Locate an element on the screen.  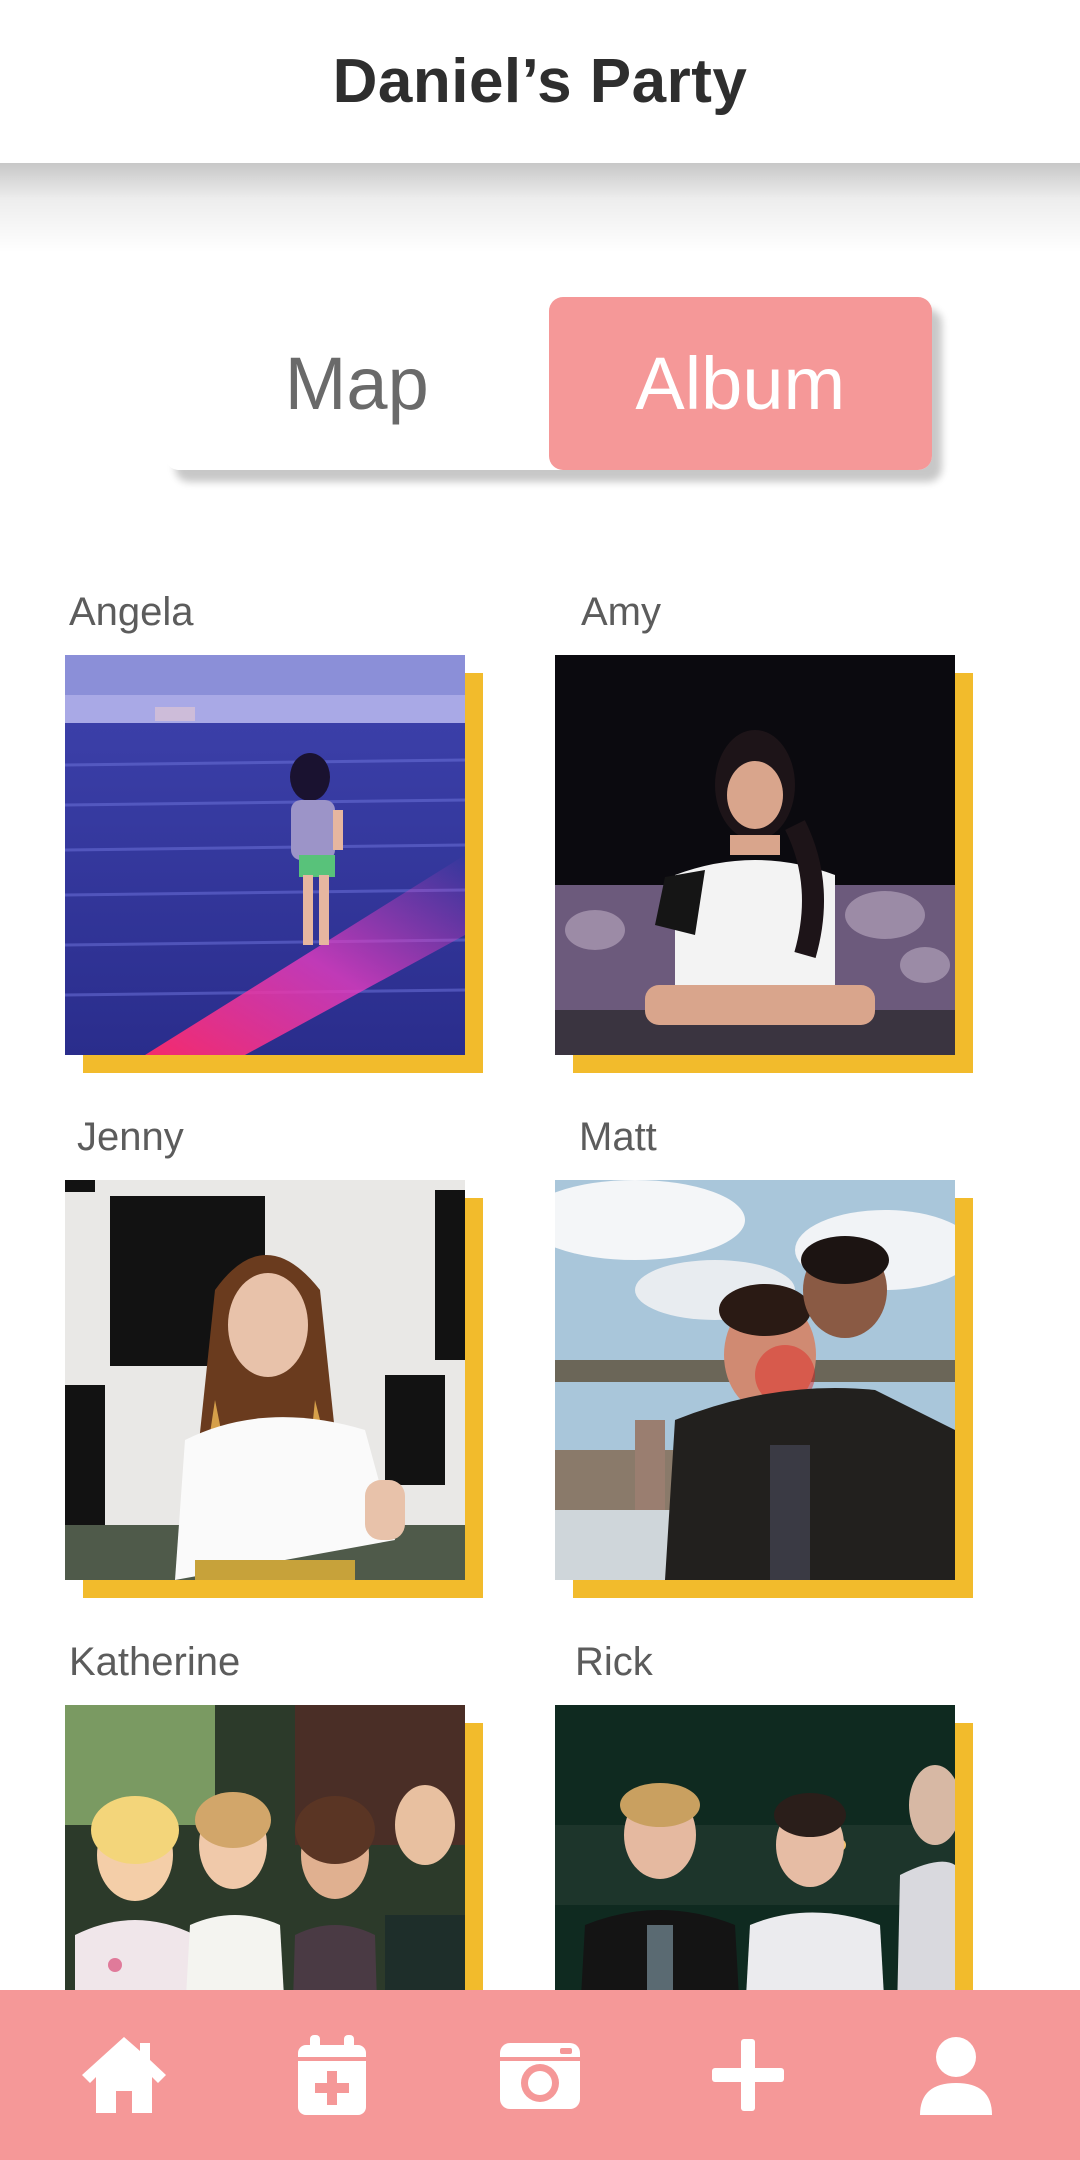
bottom-nav is located at coordinates (540, 2075).